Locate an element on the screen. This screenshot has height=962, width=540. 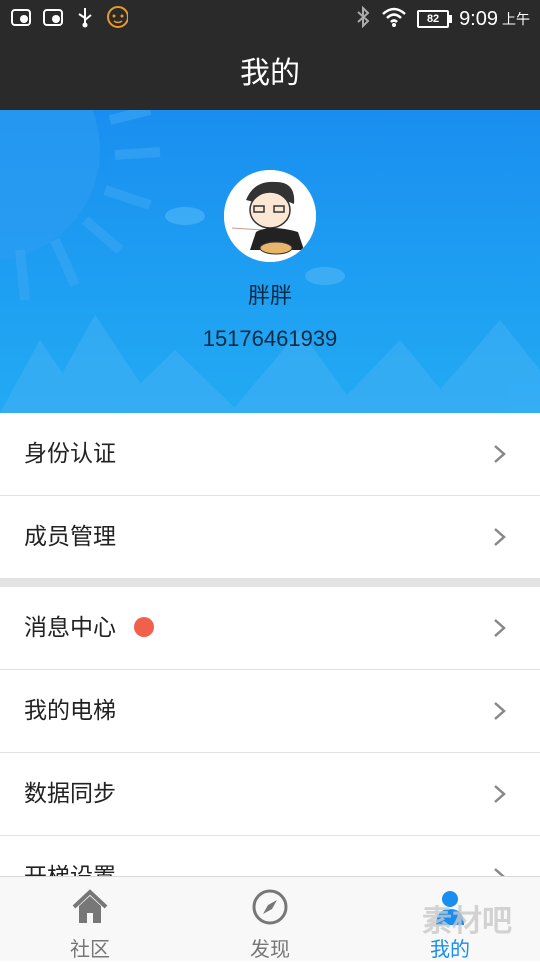
home-icon is located at coordinates (90, 906).